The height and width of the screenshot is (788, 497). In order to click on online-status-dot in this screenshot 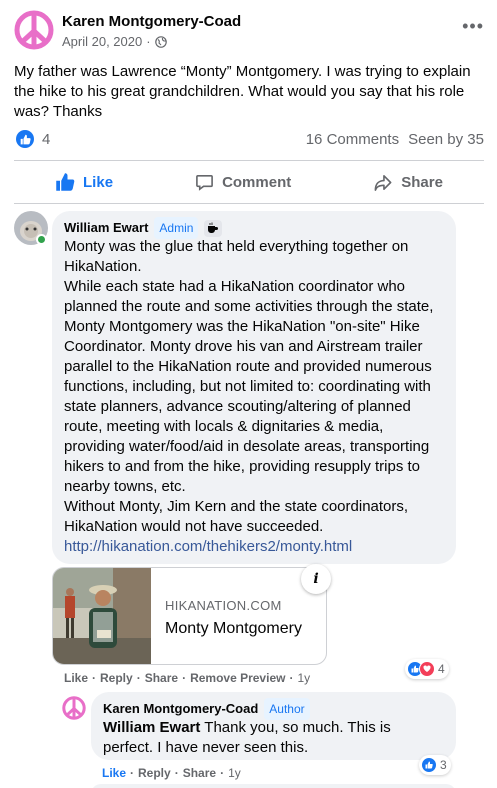, I will do `click(41, 239)`.